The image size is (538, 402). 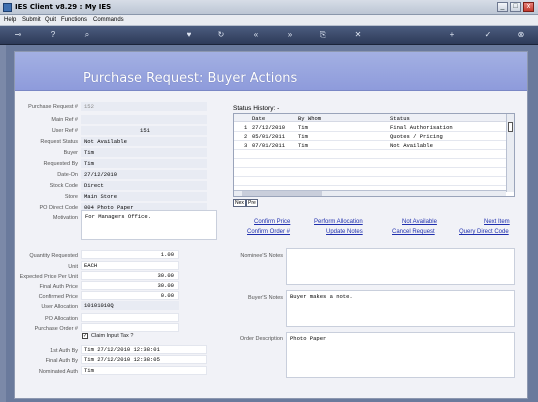 I want to click on forward-icon: », so click(x=290, y=35).